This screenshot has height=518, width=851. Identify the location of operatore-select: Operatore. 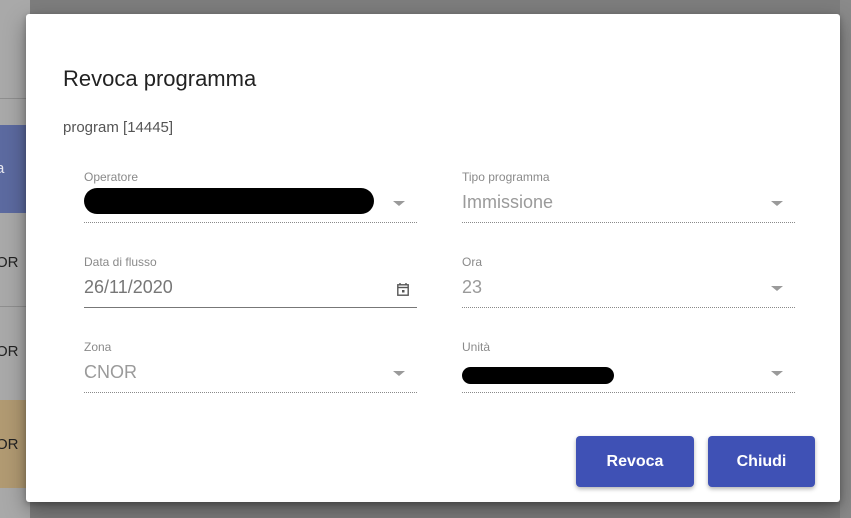
(250, 198).